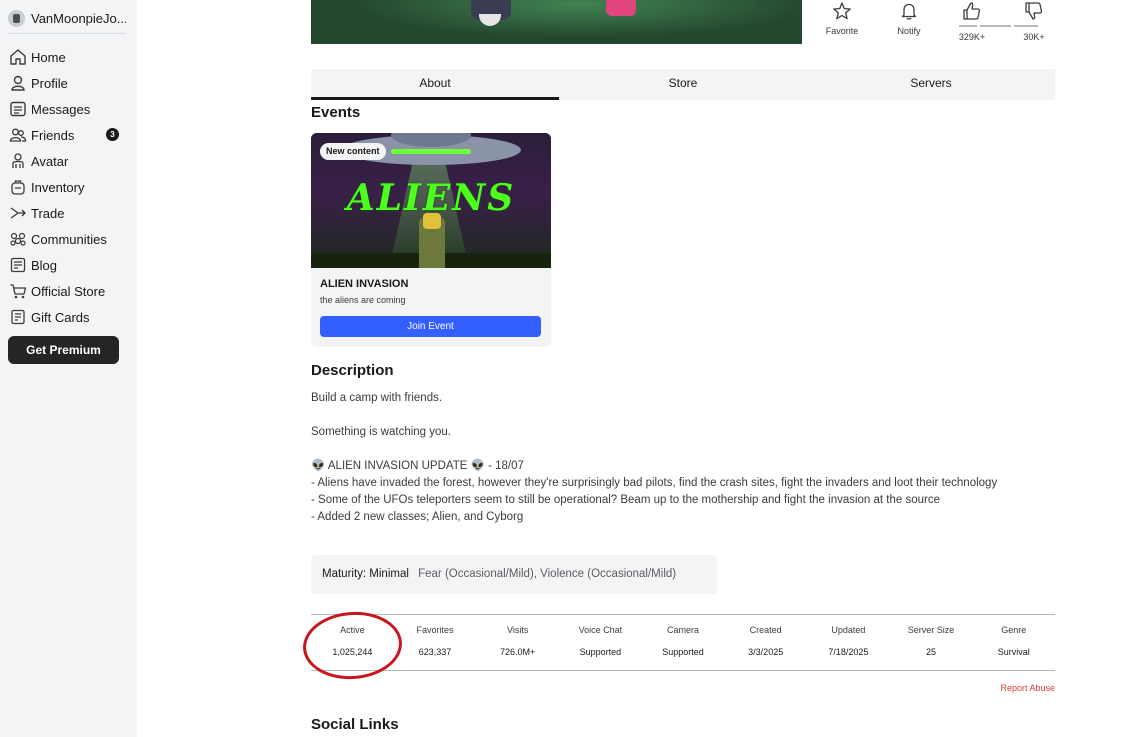 Image resolution: width=1143 pixels, height=737 pixels. What do you see at coordinates (765, 642) in the screenshot?
I see `stat-created: Created 3/3/2025` at bounding box center [765, 642].